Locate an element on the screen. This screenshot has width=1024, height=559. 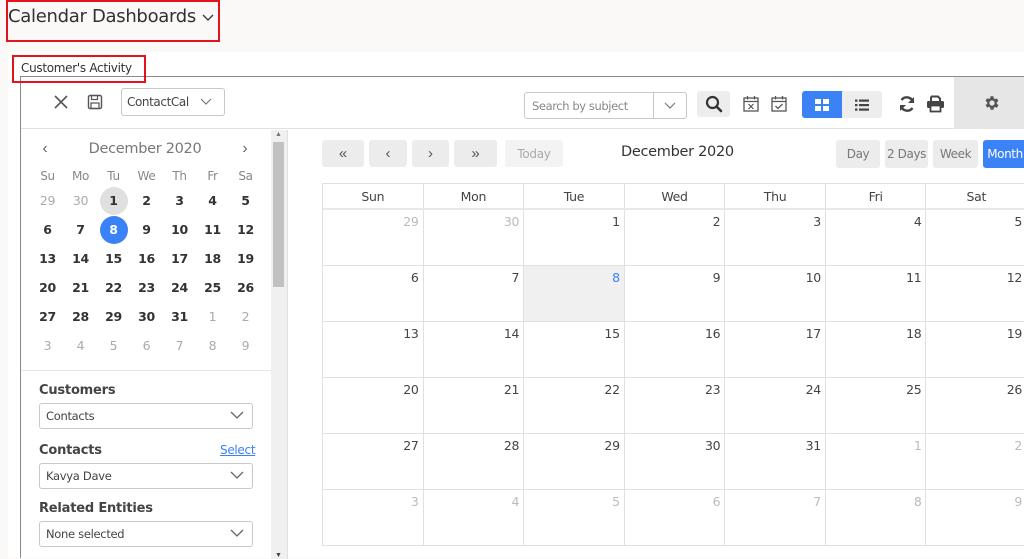
sidebar-scrollbar: ▲ ▼ is located at coordinates (279, 344).